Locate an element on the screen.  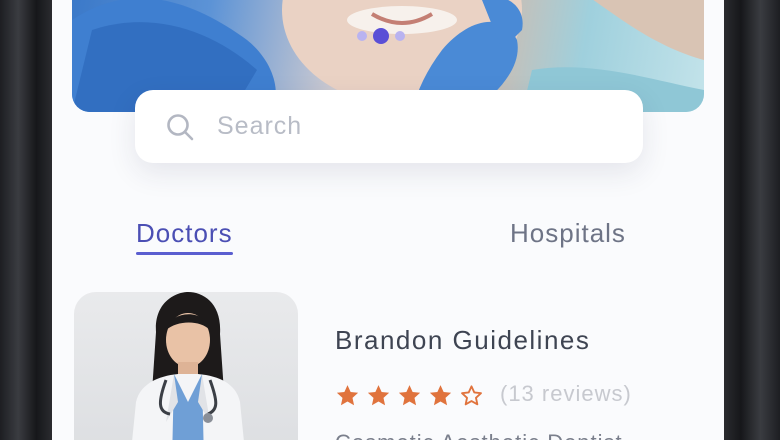
star-outline-icon is located at coordinates (471, 395).